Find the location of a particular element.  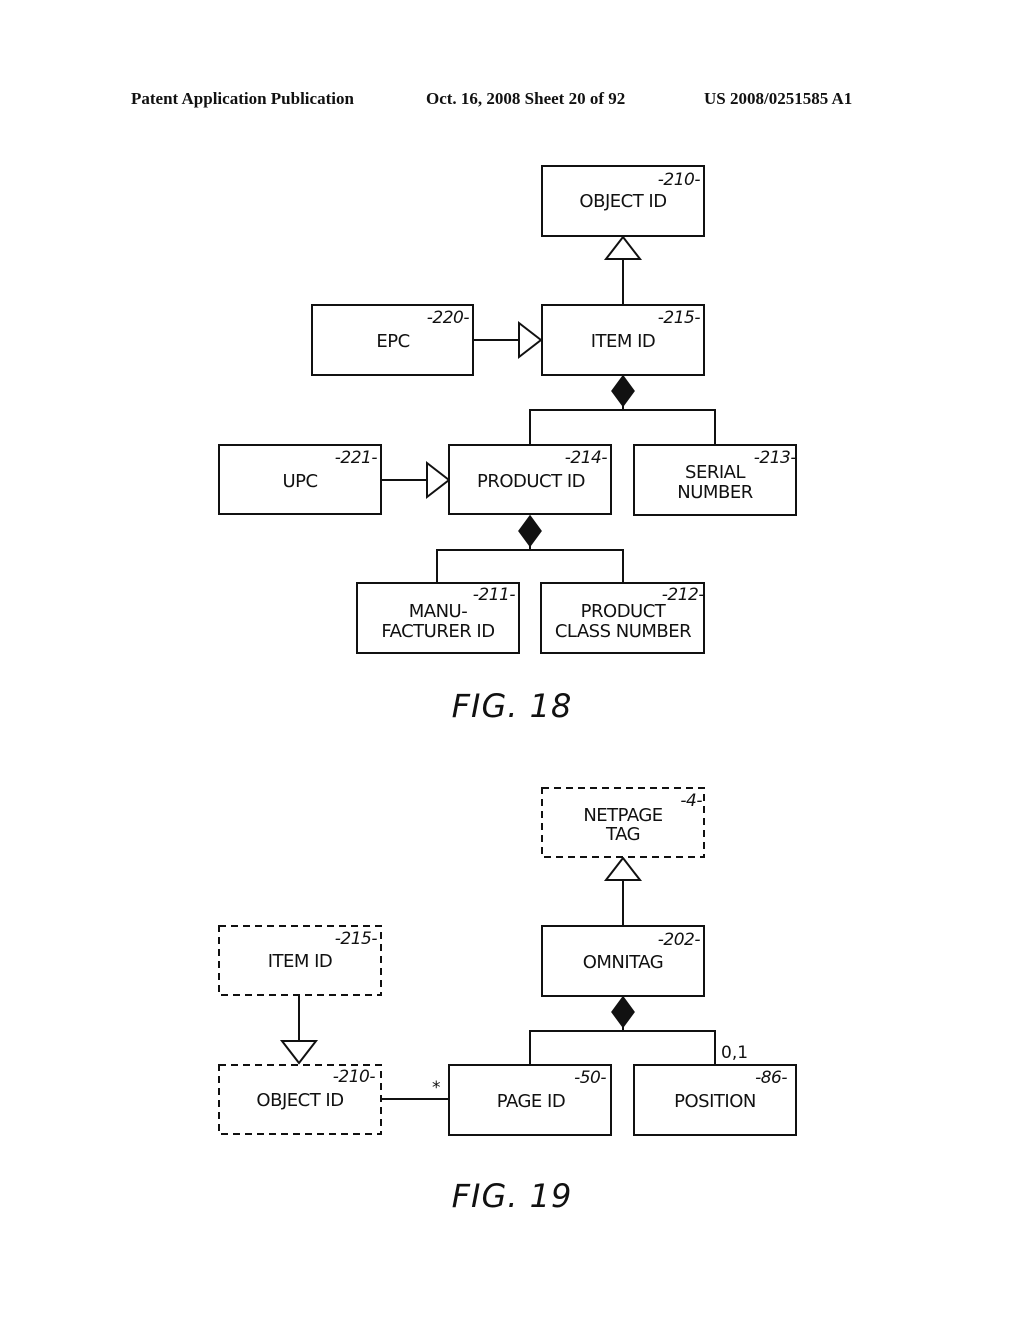

figure-caption: FIG. 19 is located at coordinates (512, 1196).